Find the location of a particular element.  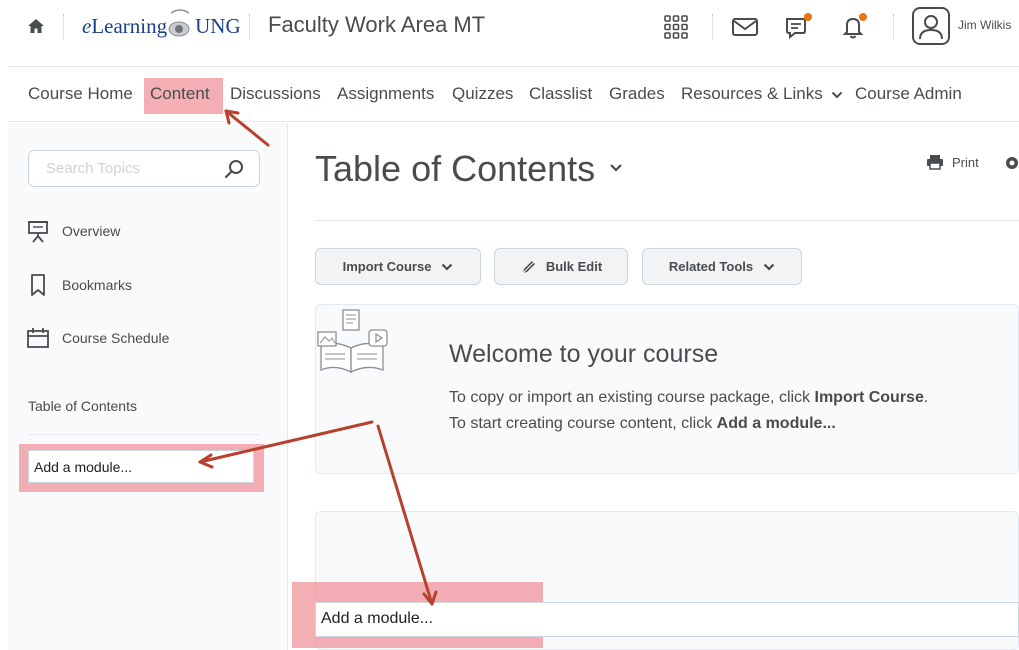

import-course-label: Import Course is located at coordinates (387, 266).